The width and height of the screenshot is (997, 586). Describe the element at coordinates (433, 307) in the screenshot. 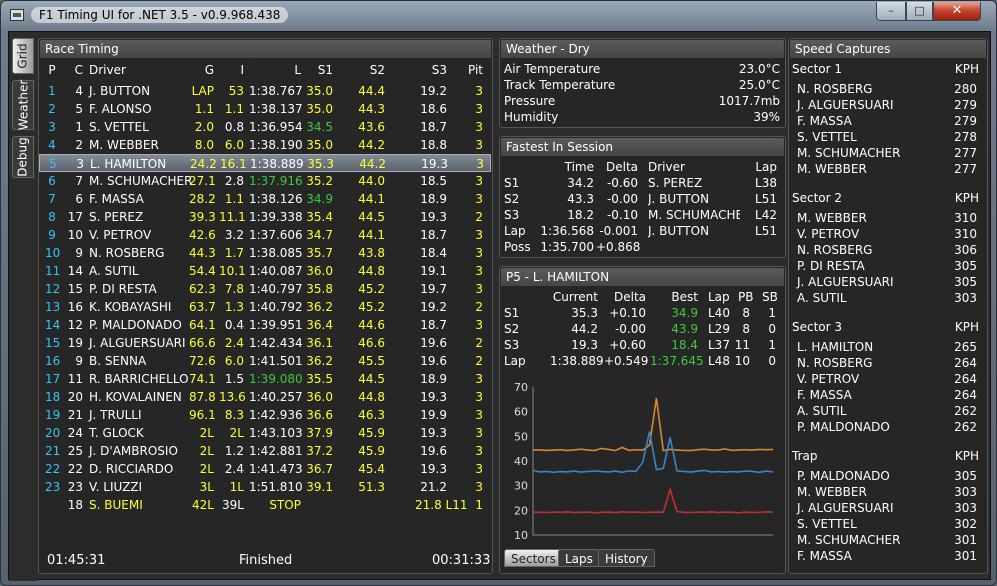

I see `cell-s3: 19.2` at that location.